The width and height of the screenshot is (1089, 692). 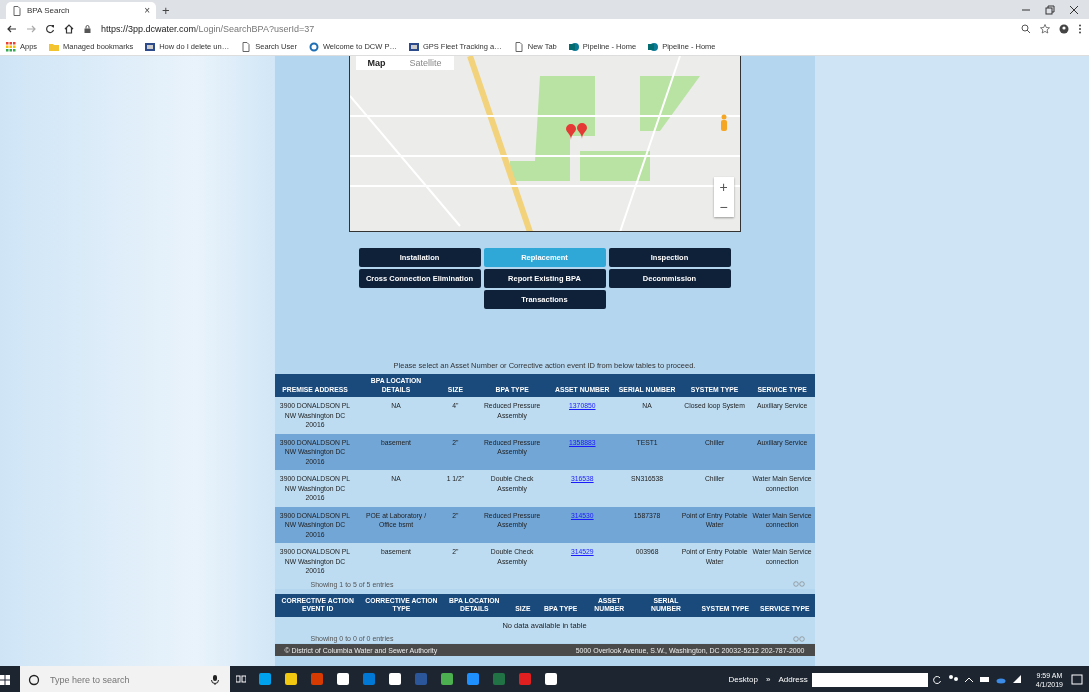 What do you see at coordinates (54, 46) in the screenshot?
I see `folder-icon` at bounding box center [54, 46].